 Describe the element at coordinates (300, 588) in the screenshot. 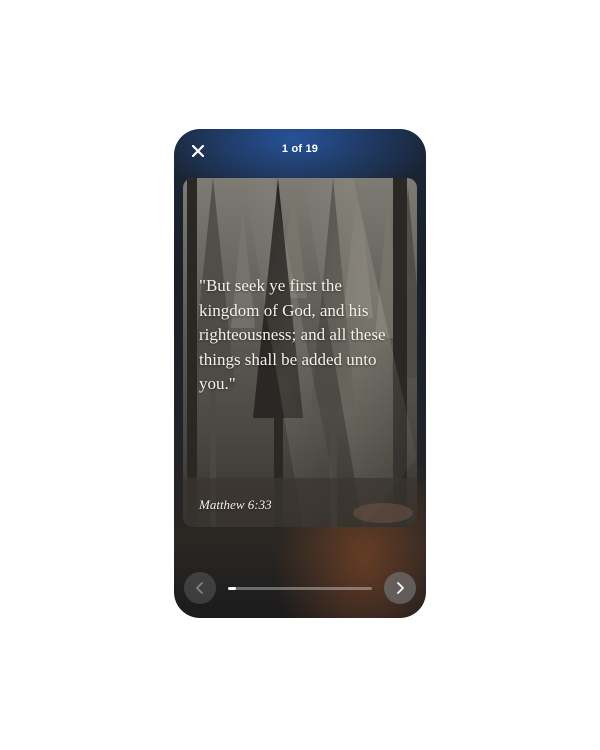

I see `progress-bar` at that location.